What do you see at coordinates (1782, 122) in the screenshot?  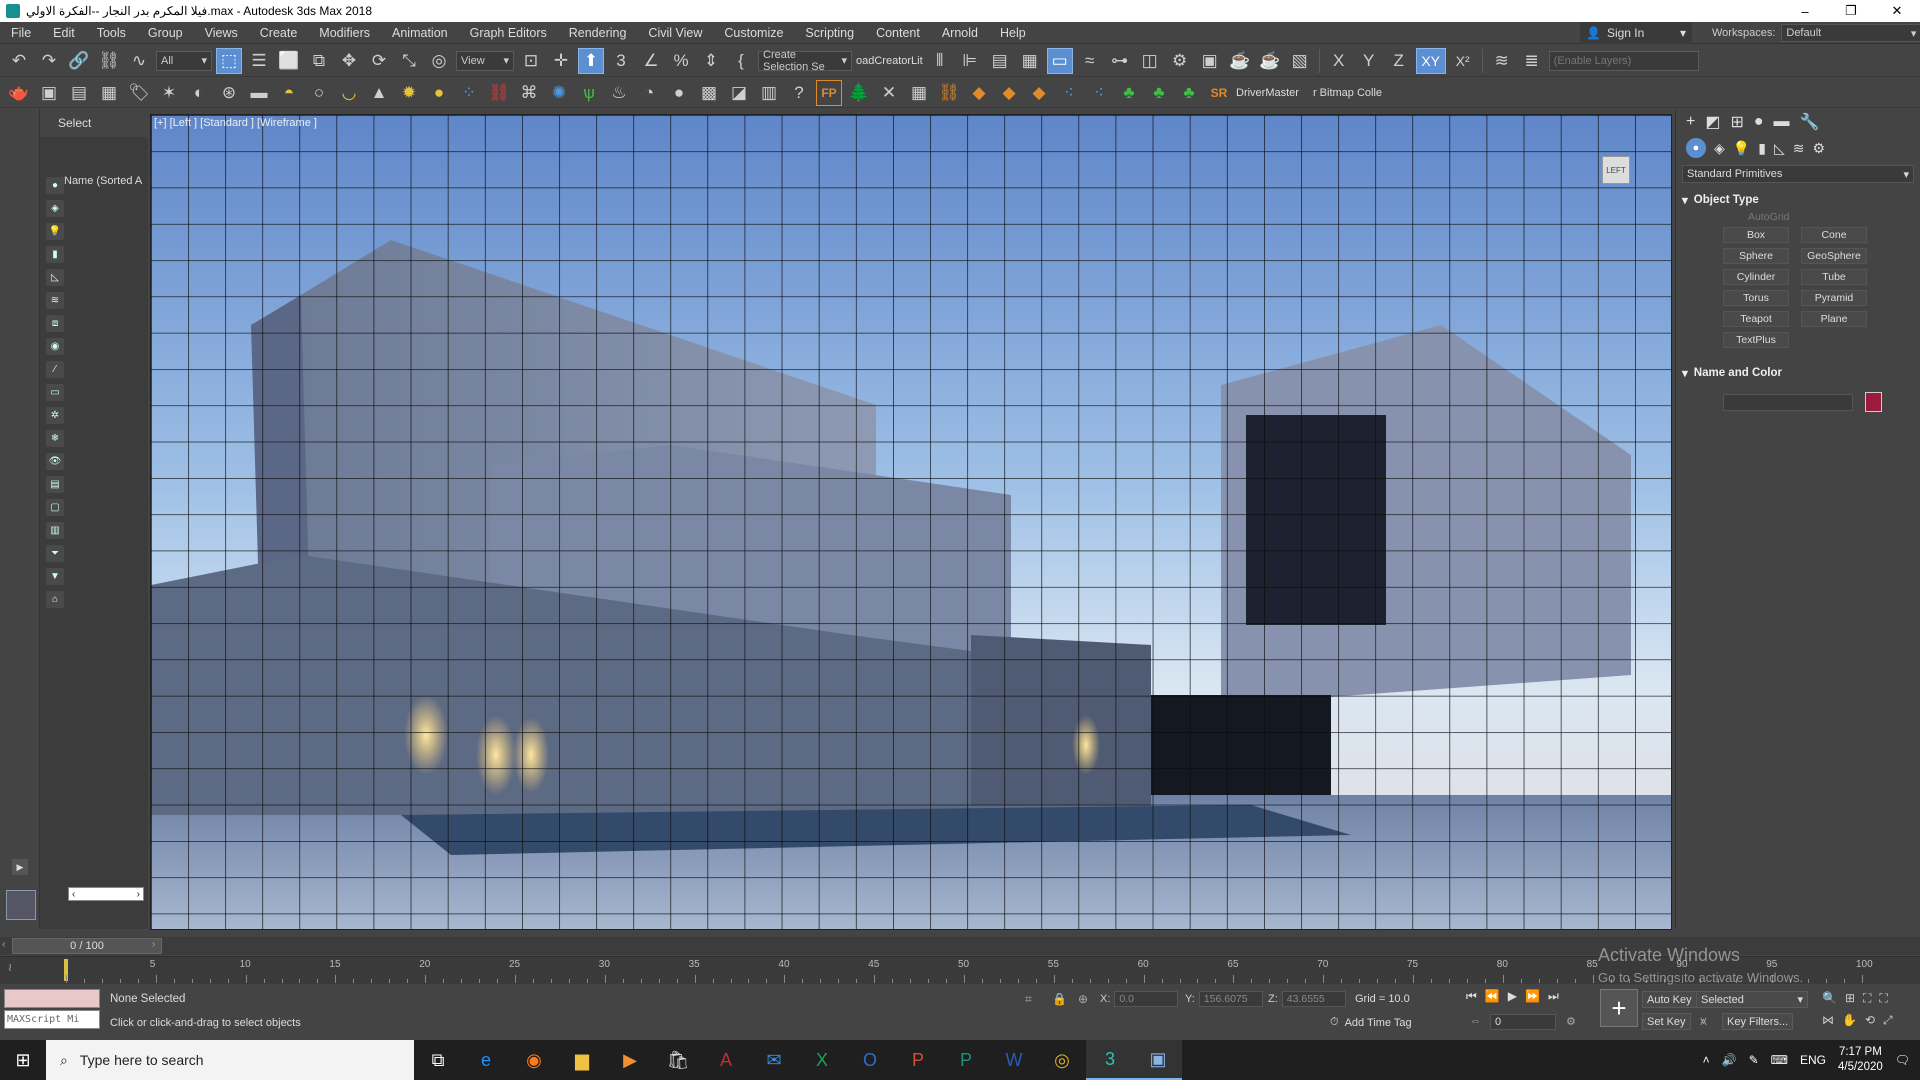 I see `display-tab-icon: ▬` at bounding box center [1782, 122].